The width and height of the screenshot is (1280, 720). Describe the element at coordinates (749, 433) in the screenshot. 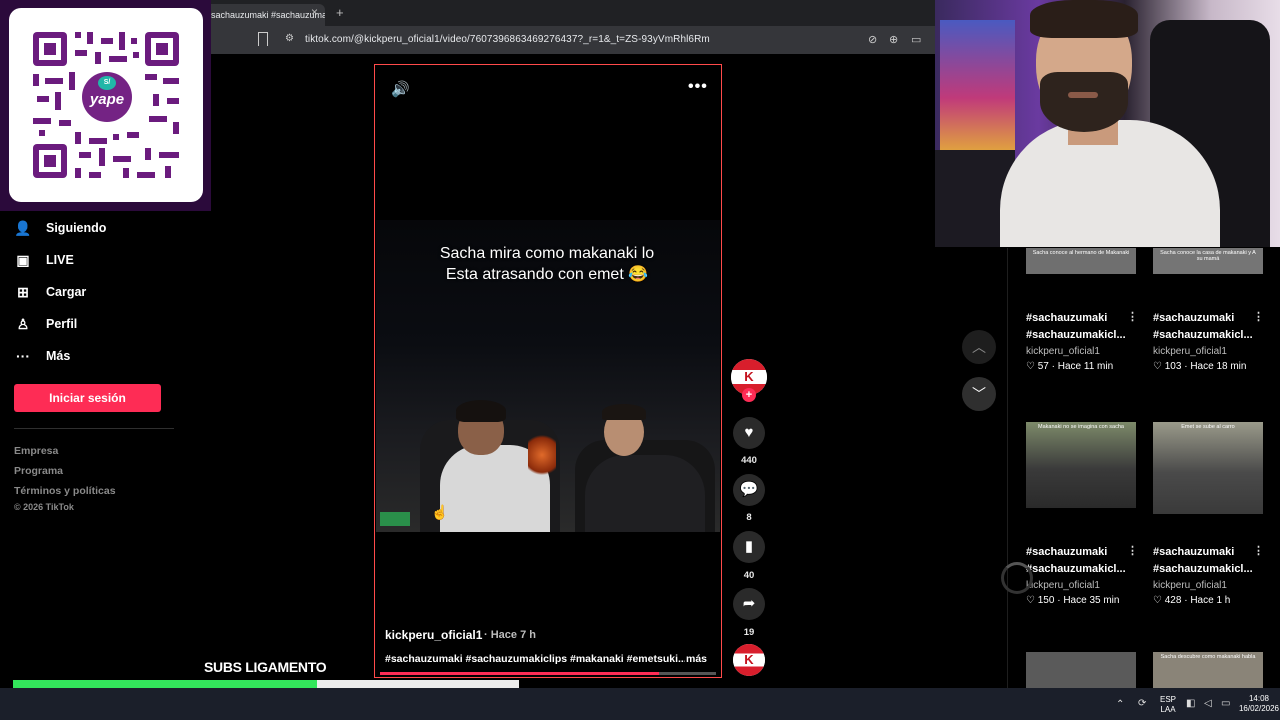

I see `like-button: ♥` at that location.